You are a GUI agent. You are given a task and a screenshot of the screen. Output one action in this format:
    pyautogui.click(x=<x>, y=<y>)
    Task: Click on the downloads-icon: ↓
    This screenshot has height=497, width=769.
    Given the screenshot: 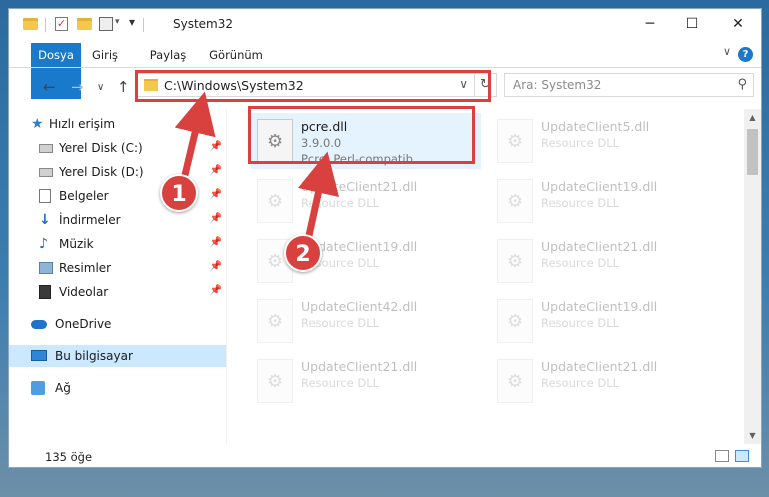 What is the action you would take?
    pyautogui.click(x=45, y=220)
    